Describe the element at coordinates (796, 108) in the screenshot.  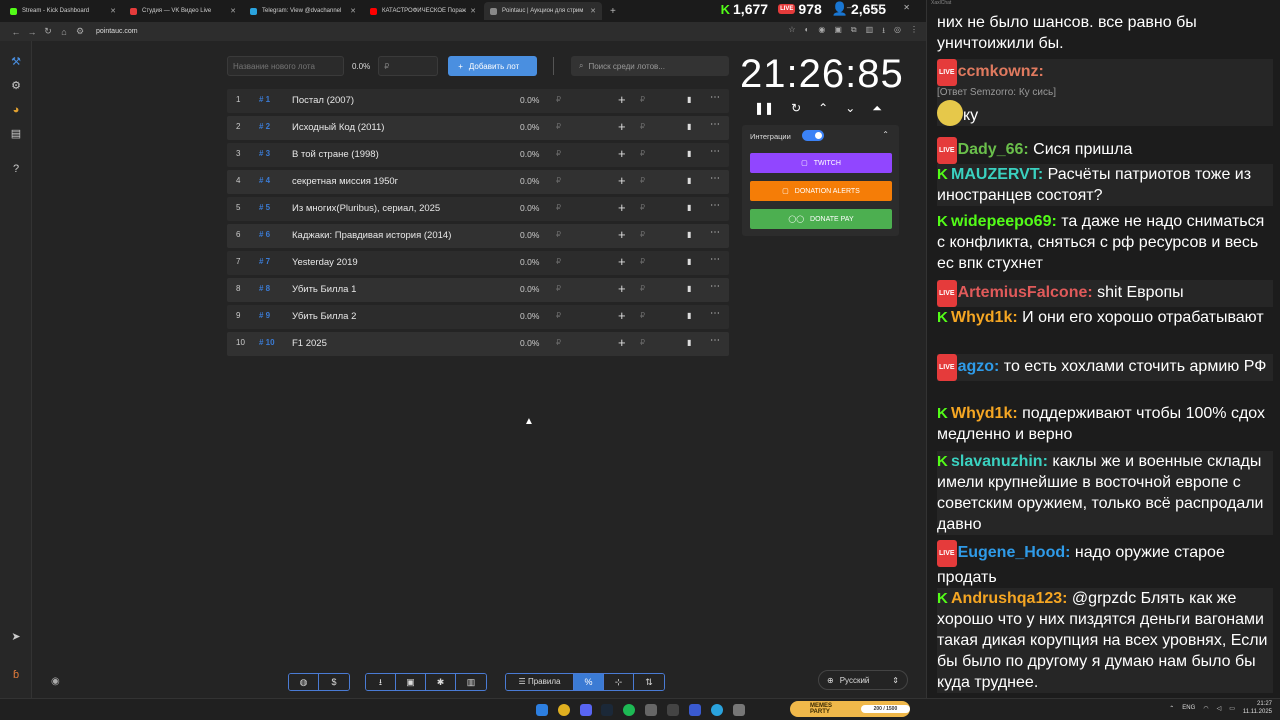
I see `reset-icon: ↻` at that location.